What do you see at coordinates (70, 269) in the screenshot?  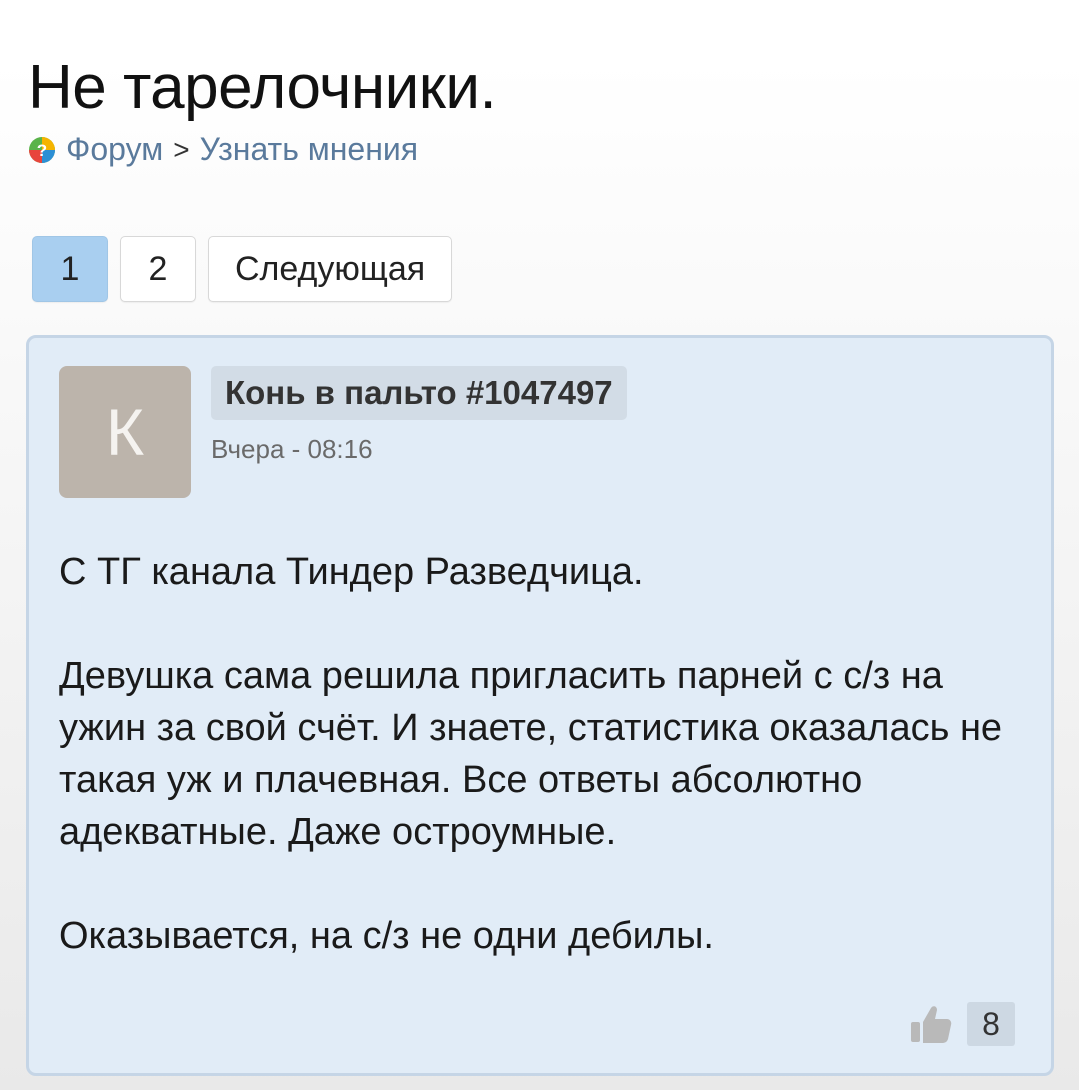 I see `page-1-button: 1` at bounding box center [70, 269].